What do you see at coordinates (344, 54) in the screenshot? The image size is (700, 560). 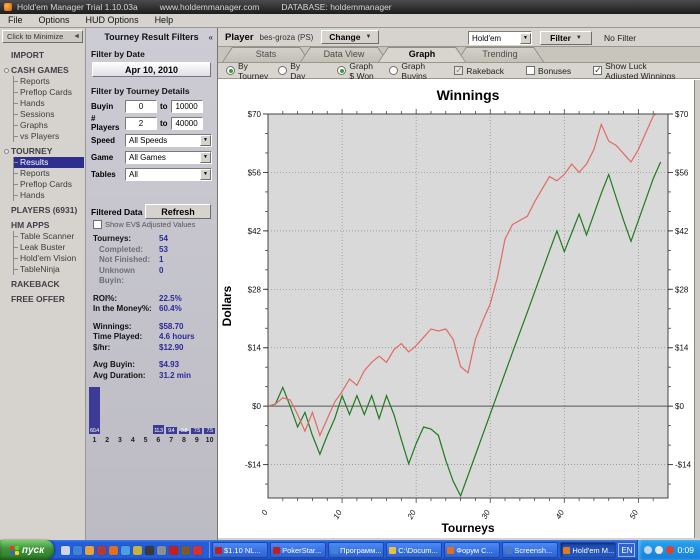 I see `tab-data-view: Data View` at bounding box center [344, 54].